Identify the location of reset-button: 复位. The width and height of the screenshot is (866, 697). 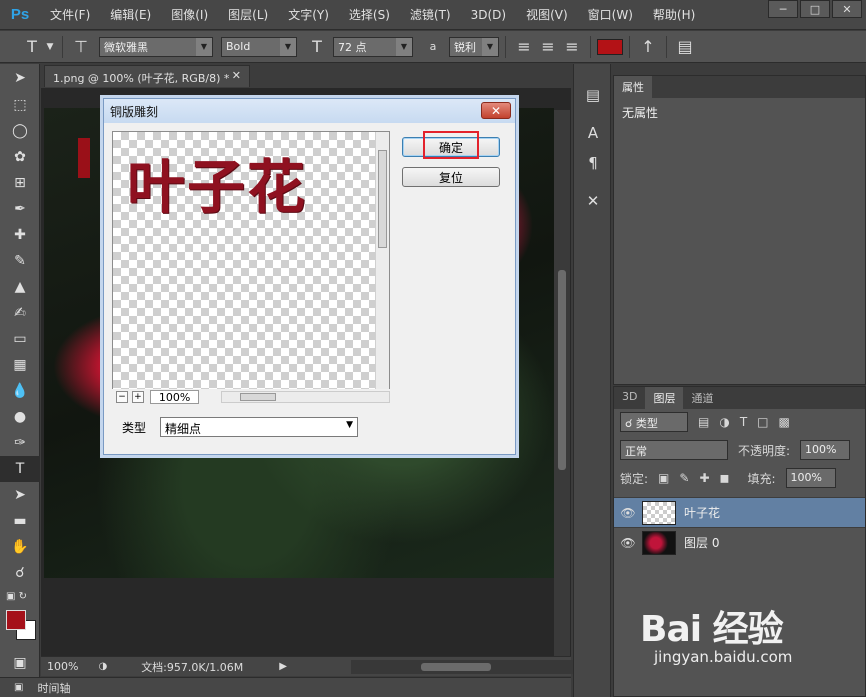
(451, 177).